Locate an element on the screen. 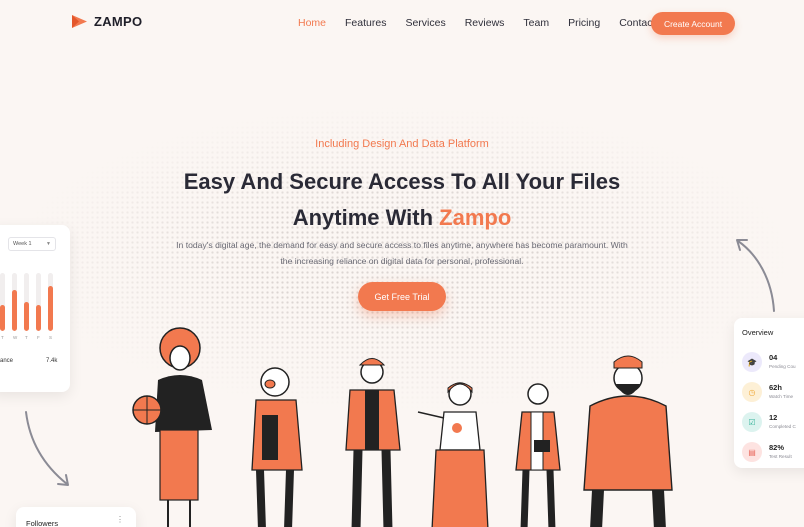 This screenshot has height=527, width=804. overview-label: Watch Time is located at coordinates (781, 396).